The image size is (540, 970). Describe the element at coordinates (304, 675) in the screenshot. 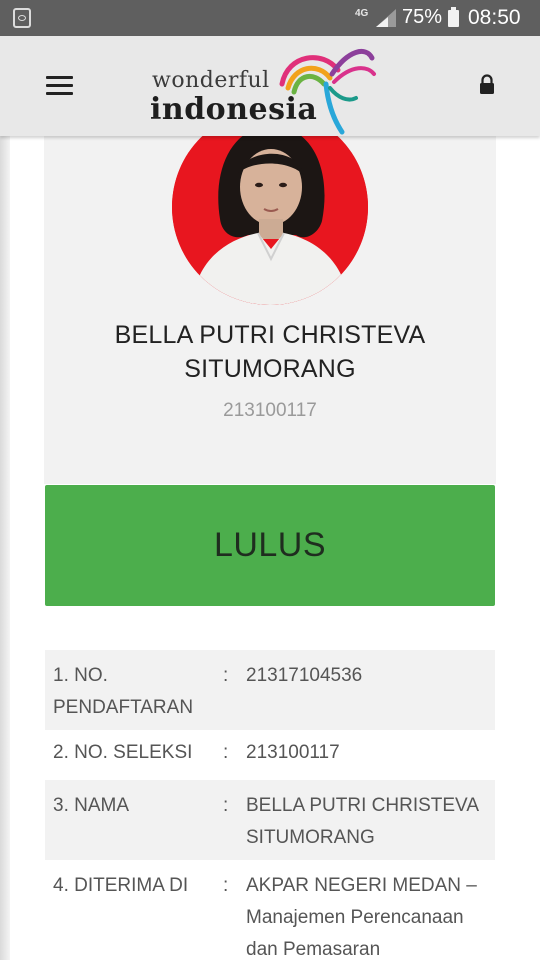

I see `row-value: 21317104536` at that location.